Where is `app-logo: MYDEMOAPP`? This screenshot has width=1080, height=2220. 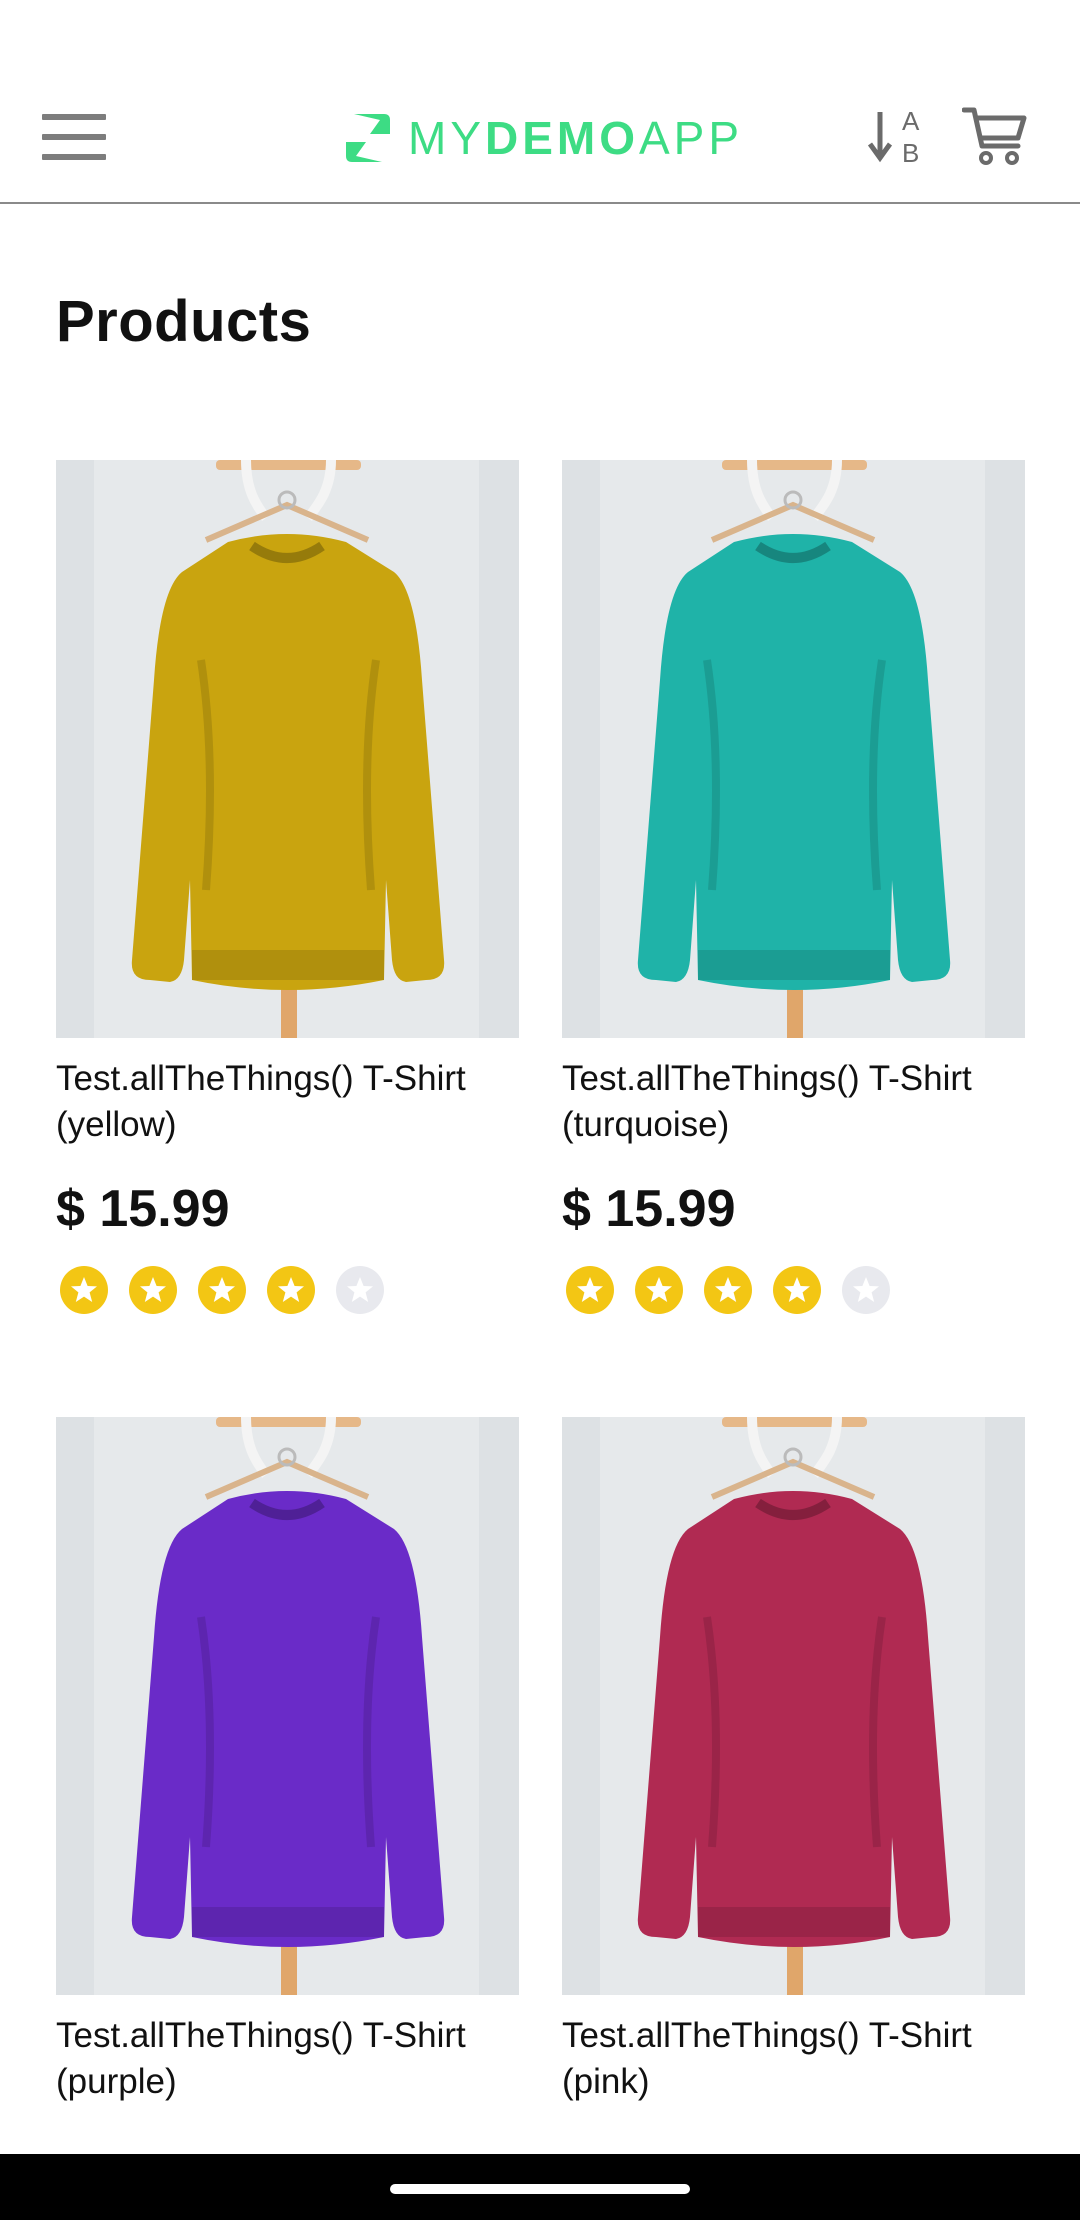 app-logo: MYDEMOAPP is located at coordinates (541, 138).